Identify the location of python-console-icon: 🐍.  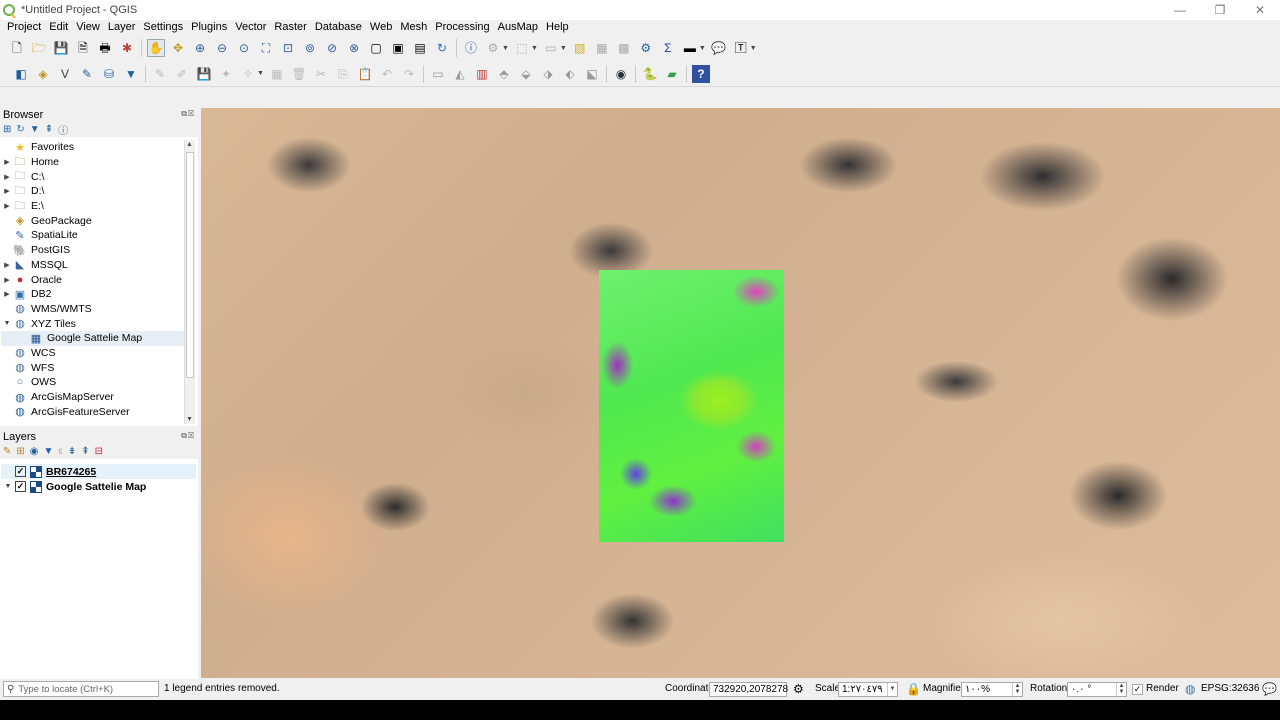
(650, 74).